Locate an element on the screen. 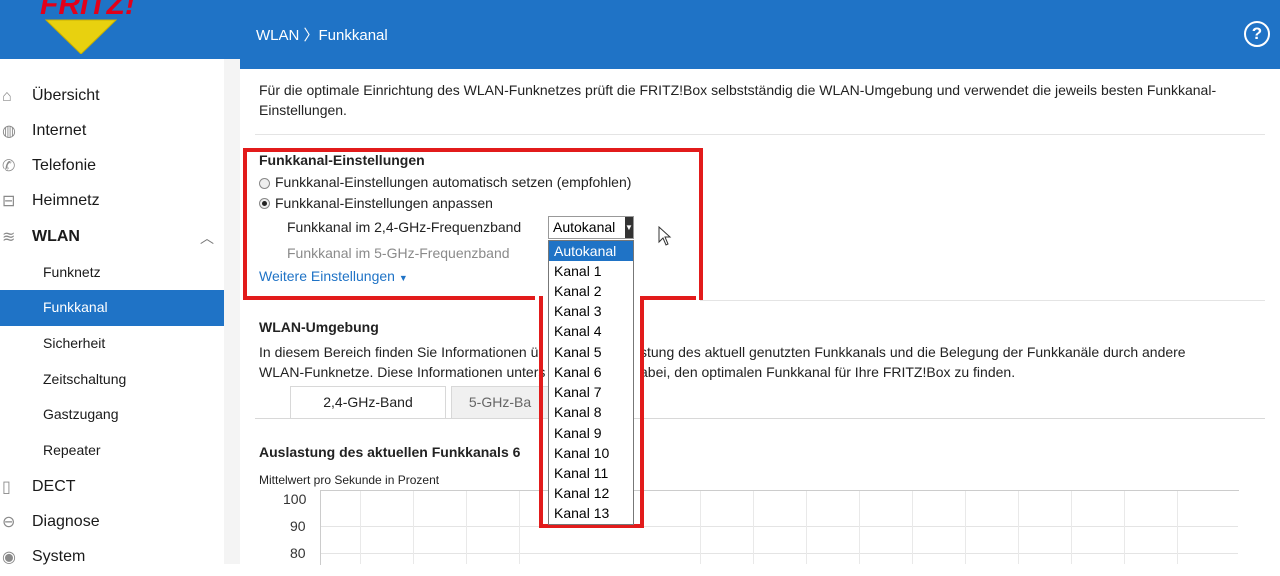 This screenshot has height=576, width=1280. option-label: Kanal 11 is located at coordinates (581, 473).